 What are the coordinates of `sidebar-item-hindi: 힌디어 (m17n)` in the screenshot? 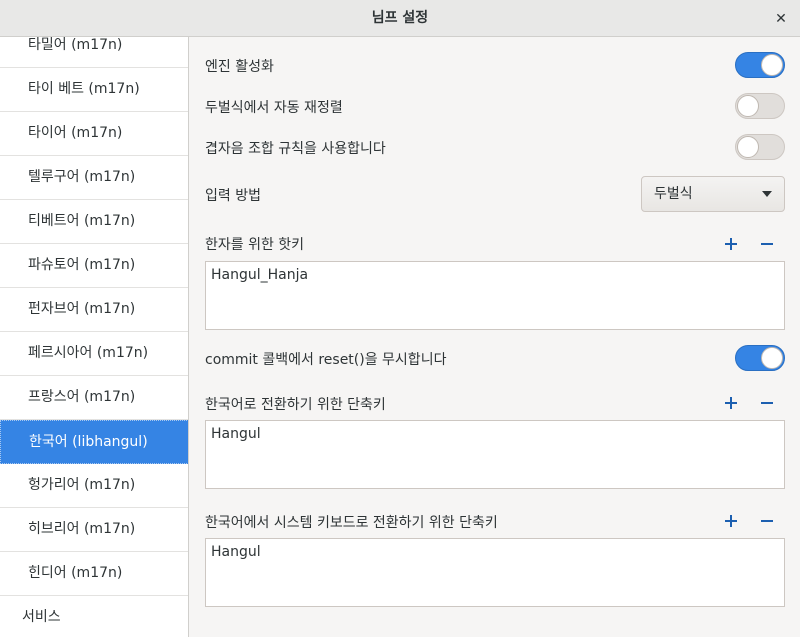 It's located at (94, 574).